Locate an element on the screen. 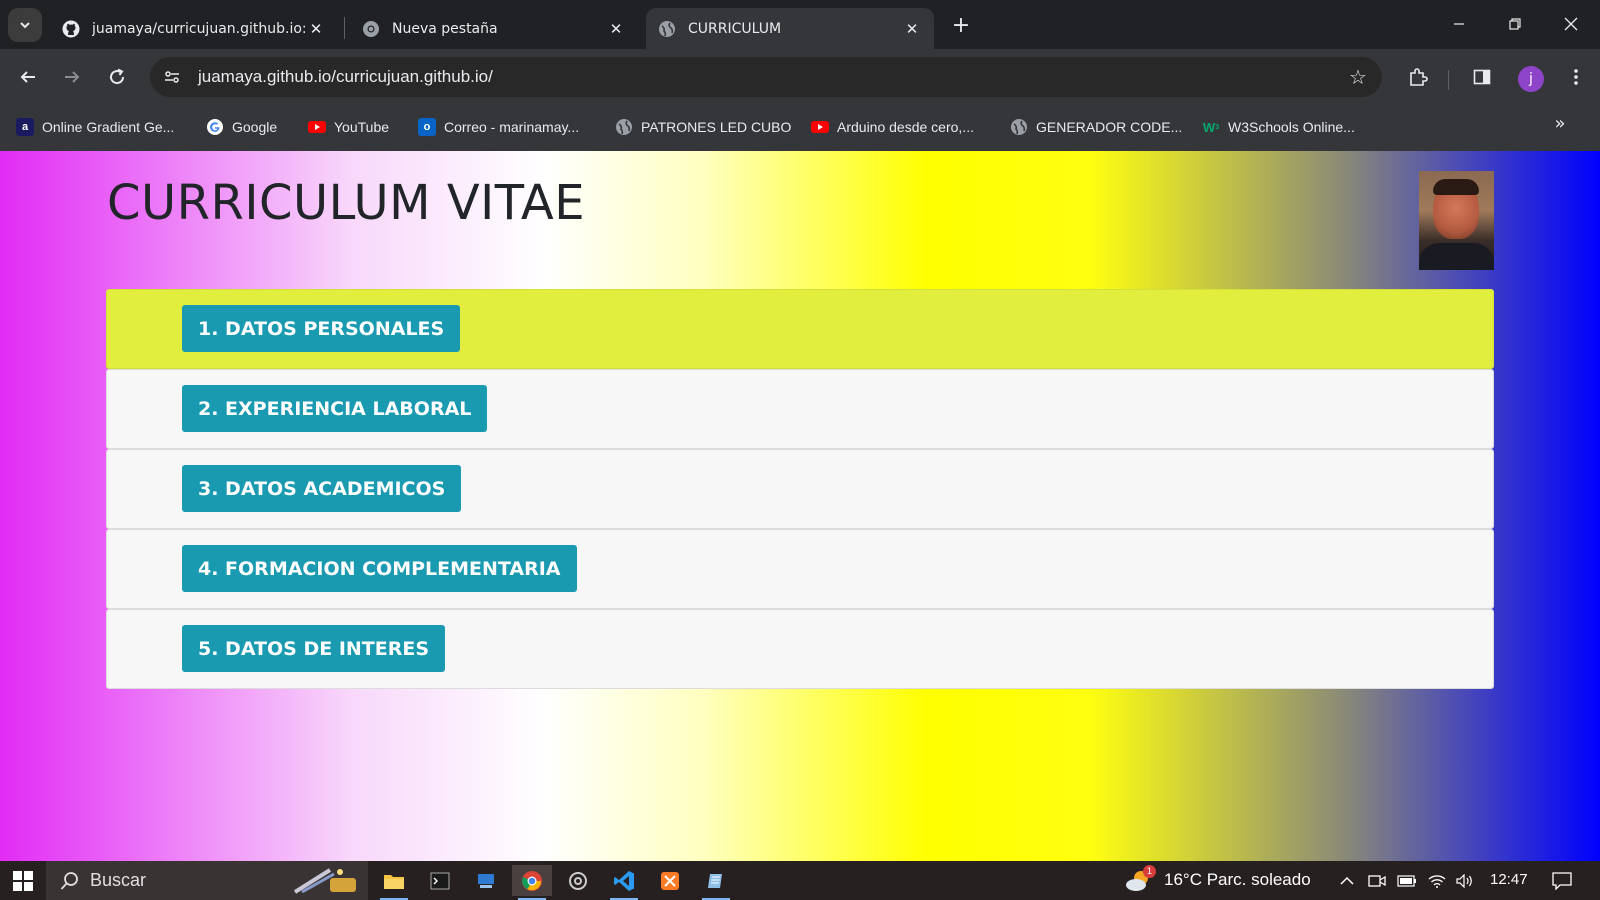 This screenshot has height=900, width=1600. tab-github: juamaya/curricujuan.github.io: c ✕ is located at coordinates (194, 28).